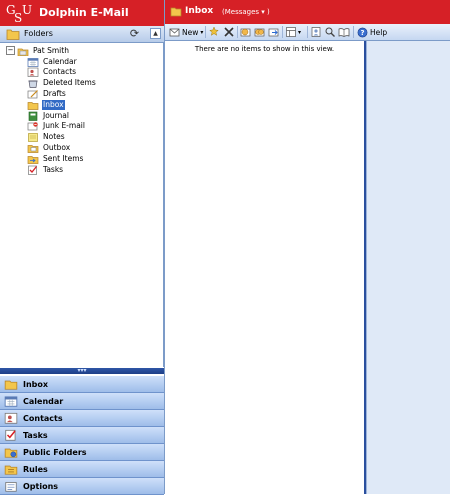 The image size is (450, 495). I want to click on nav-button-label: Options, so click(41, 486).